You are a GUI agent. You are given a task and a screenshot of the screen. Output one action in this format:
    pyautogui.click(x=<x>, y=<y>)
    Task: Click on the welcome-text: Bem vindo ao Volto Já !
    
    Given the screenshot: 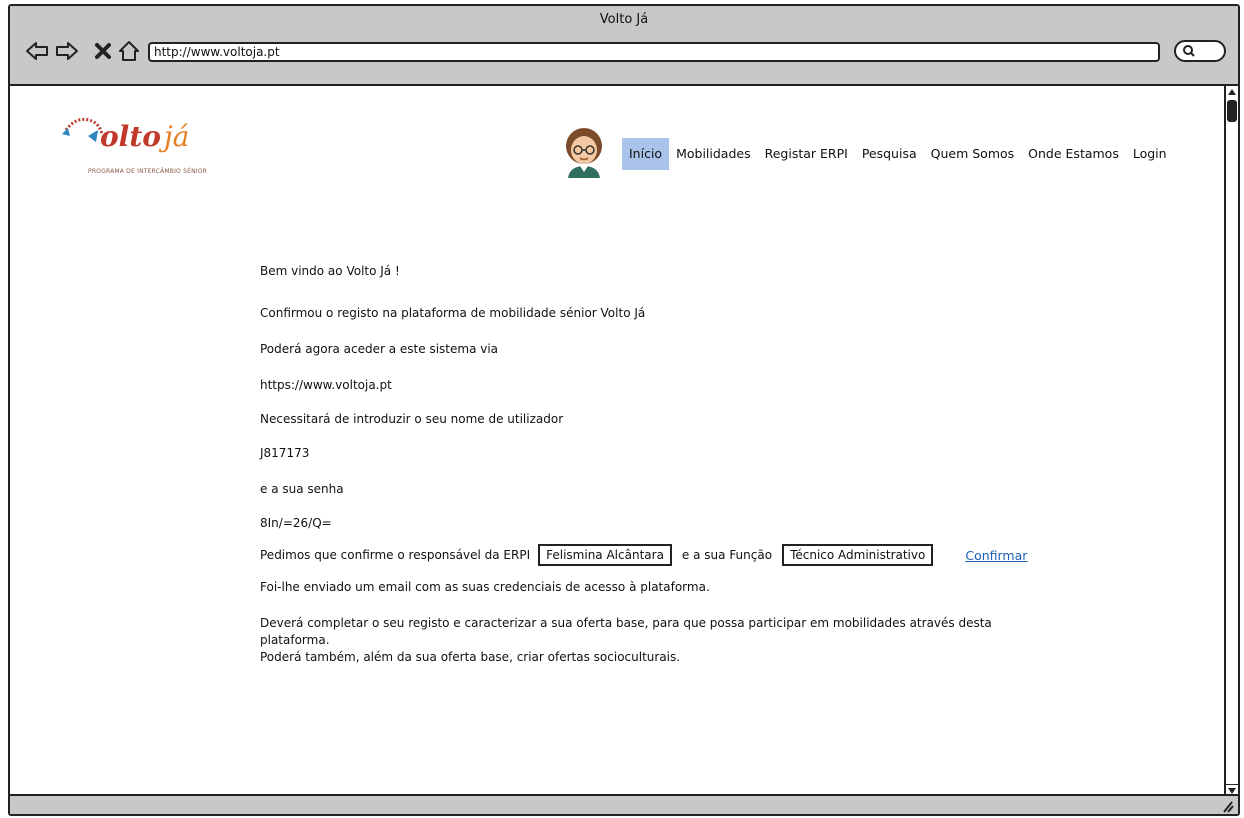 What is the action you would take?
    pyautogui.click(x=330, y=271)
    